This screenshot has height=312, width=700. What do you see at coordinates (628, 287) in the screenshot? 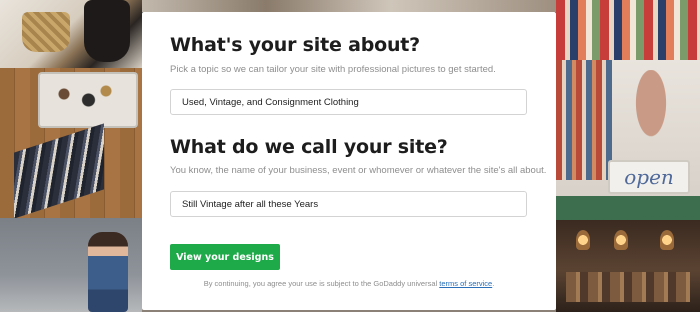
I see `shelf-shape` at bounding box center [628, 287].